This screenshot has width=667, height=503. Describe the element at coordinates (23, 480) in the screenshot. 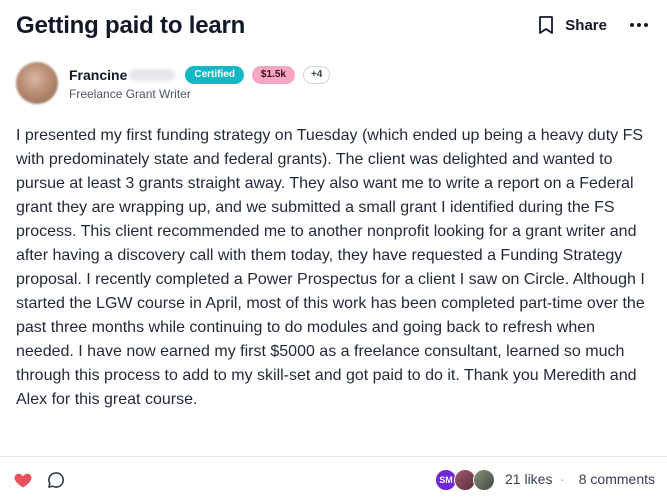

I see `heart-icon` at that location.